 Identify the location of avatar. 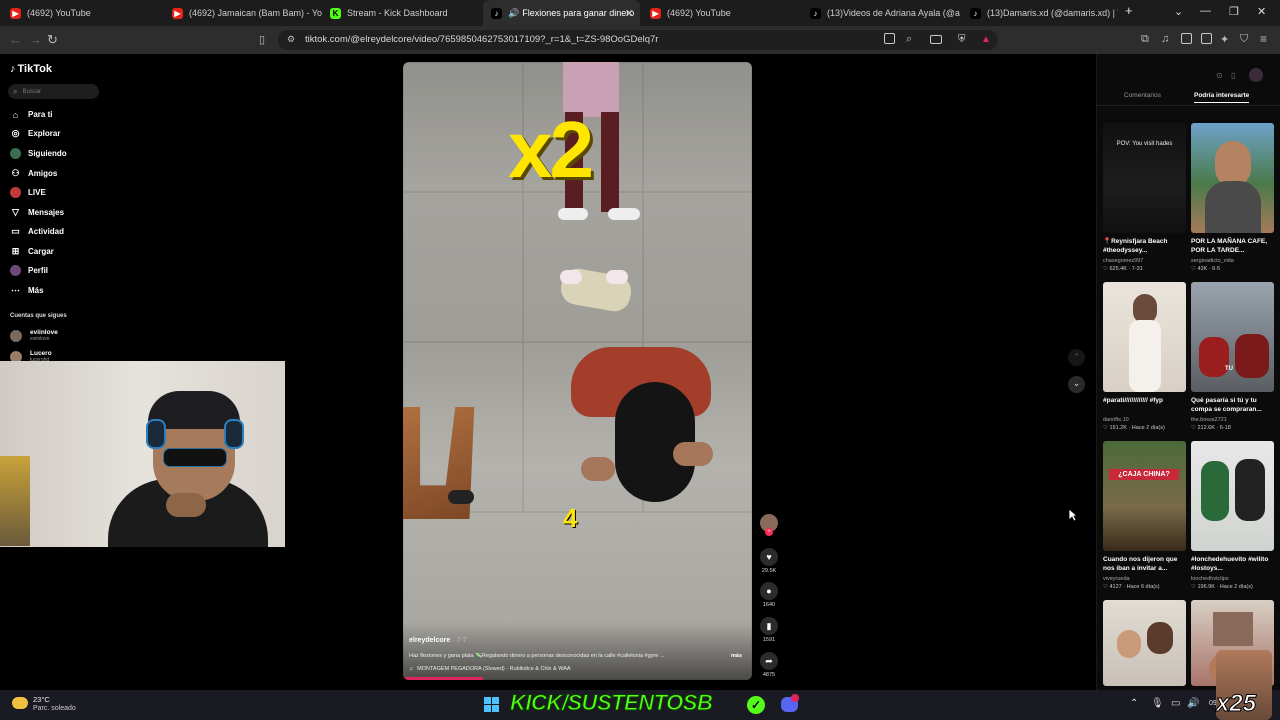
(1256, 75).